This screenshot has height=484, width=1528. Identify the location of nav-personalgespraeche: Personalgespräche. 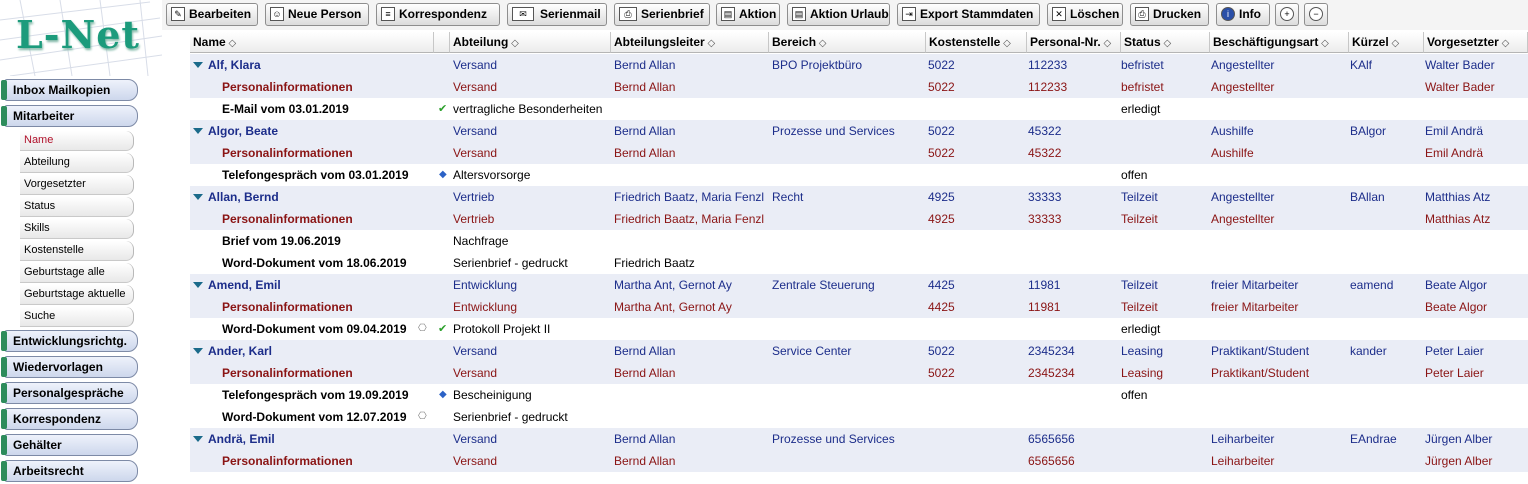
(69, 393).